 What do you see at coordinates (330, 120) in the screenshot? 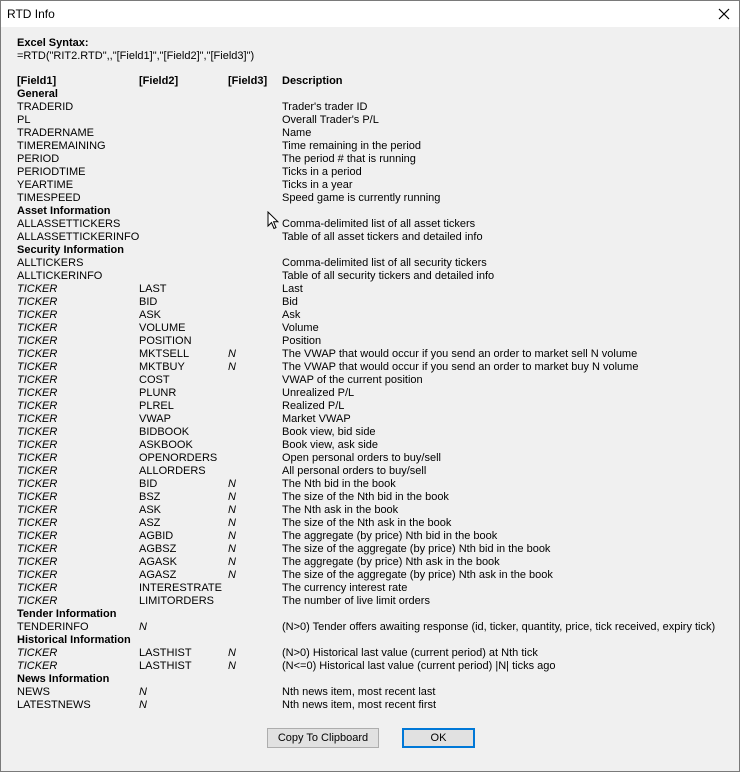
I see `description-cell: Overall Trader's P/L` at bounding box center [330, 120].